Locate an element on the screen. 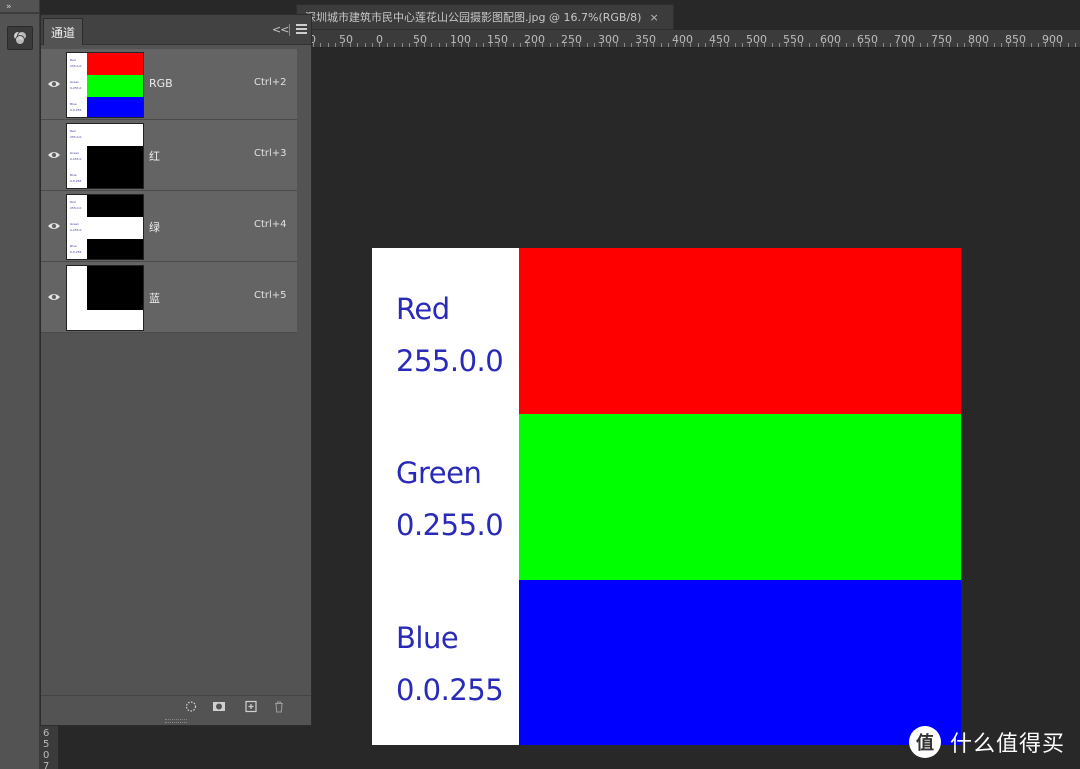  delete-channel-icon is located at coordinates (279, 706).